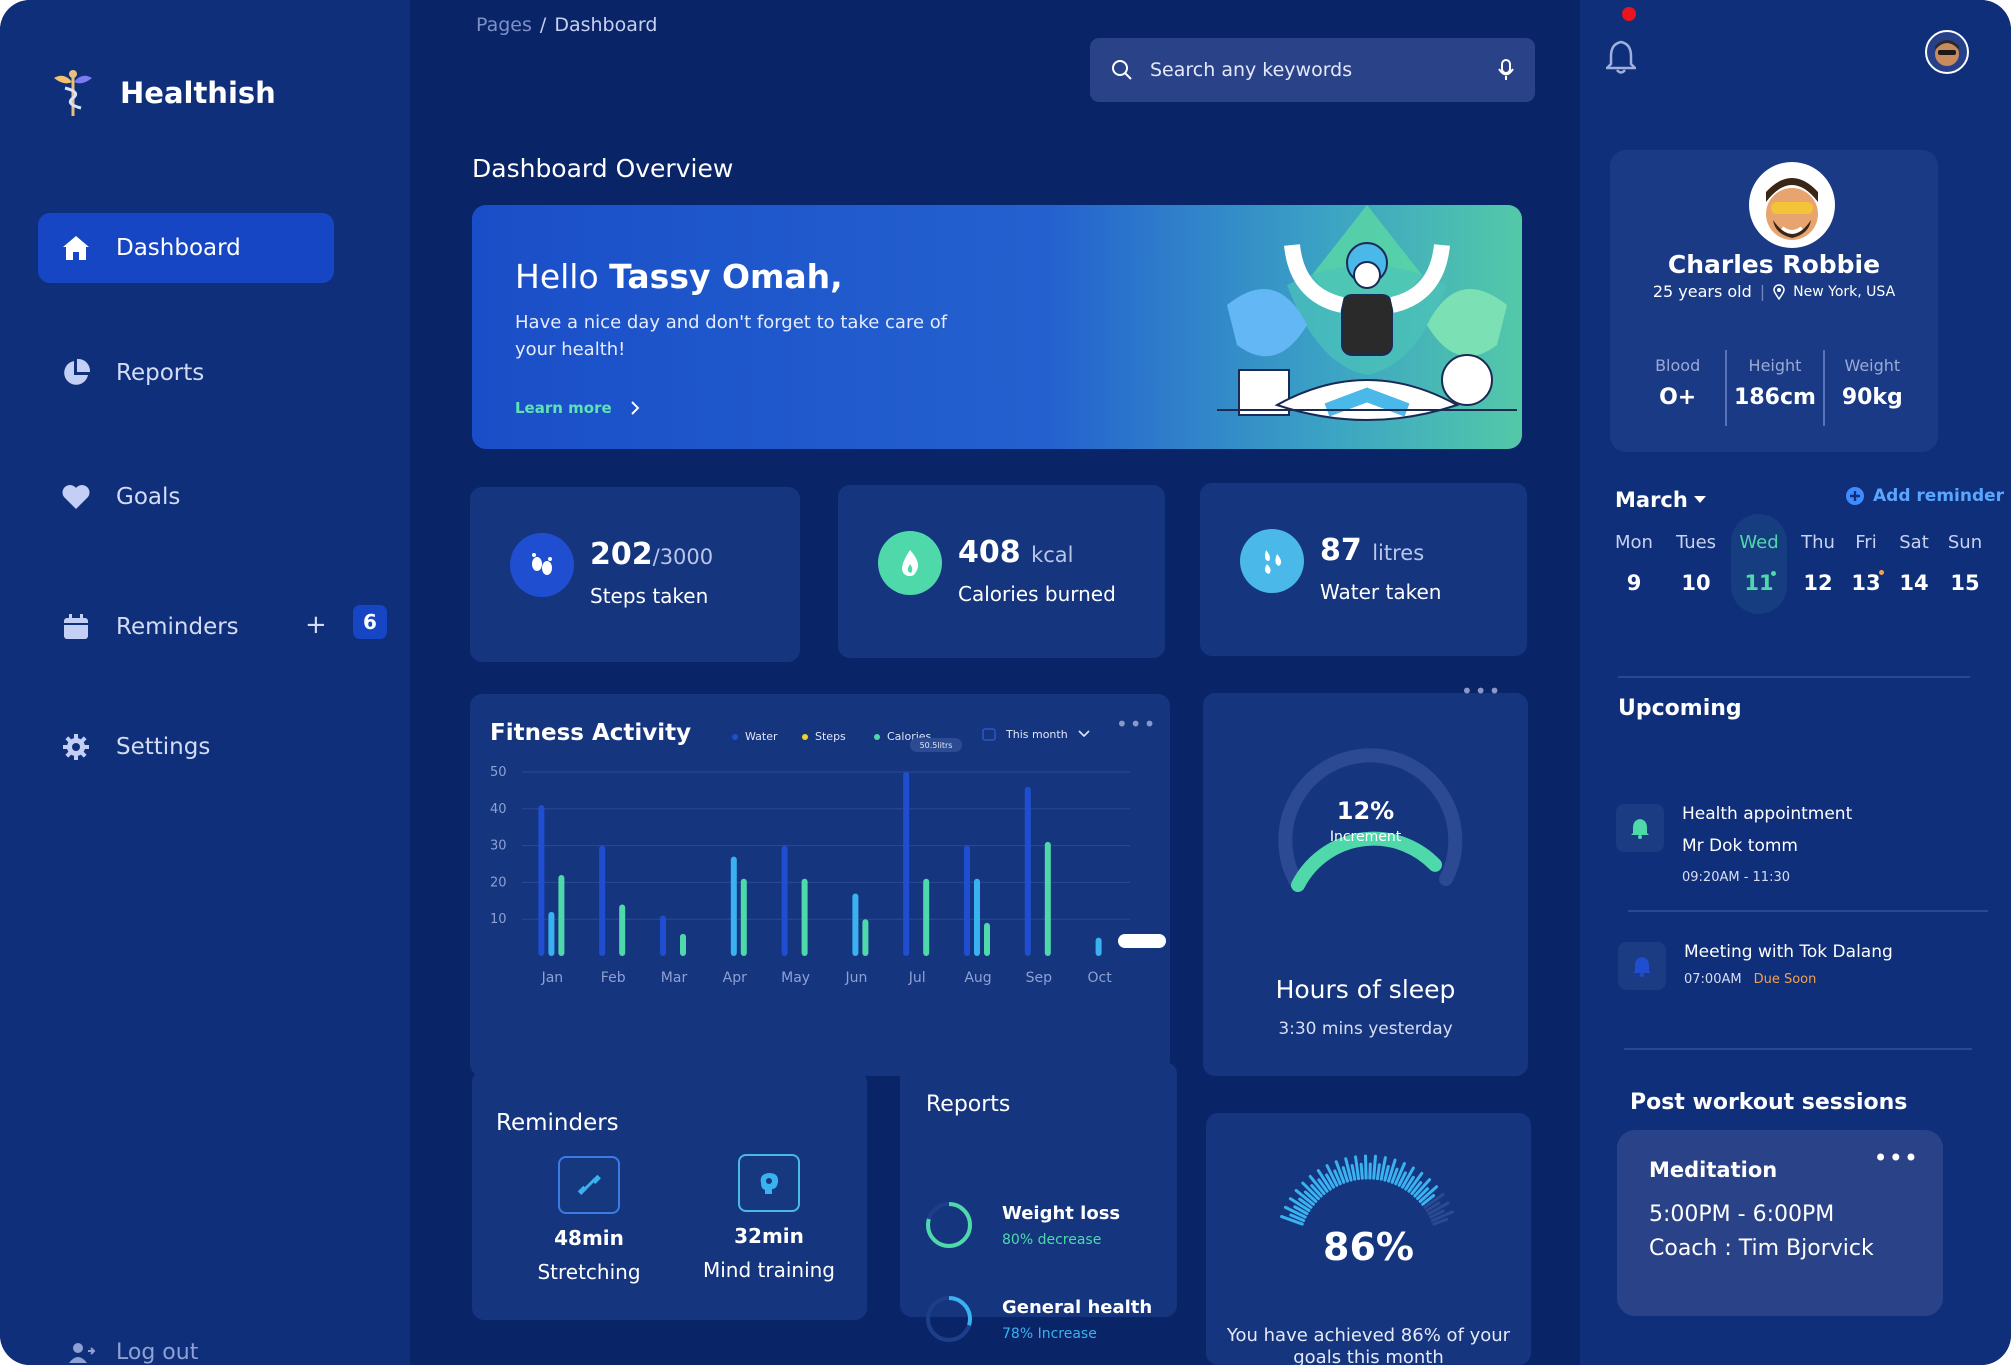 This screenshot has height=1365, width=2011. What do you see at coordinates (316, 625) in the screenshot?
I see `add-reminder-button: +` at bounding box center [316, 625].